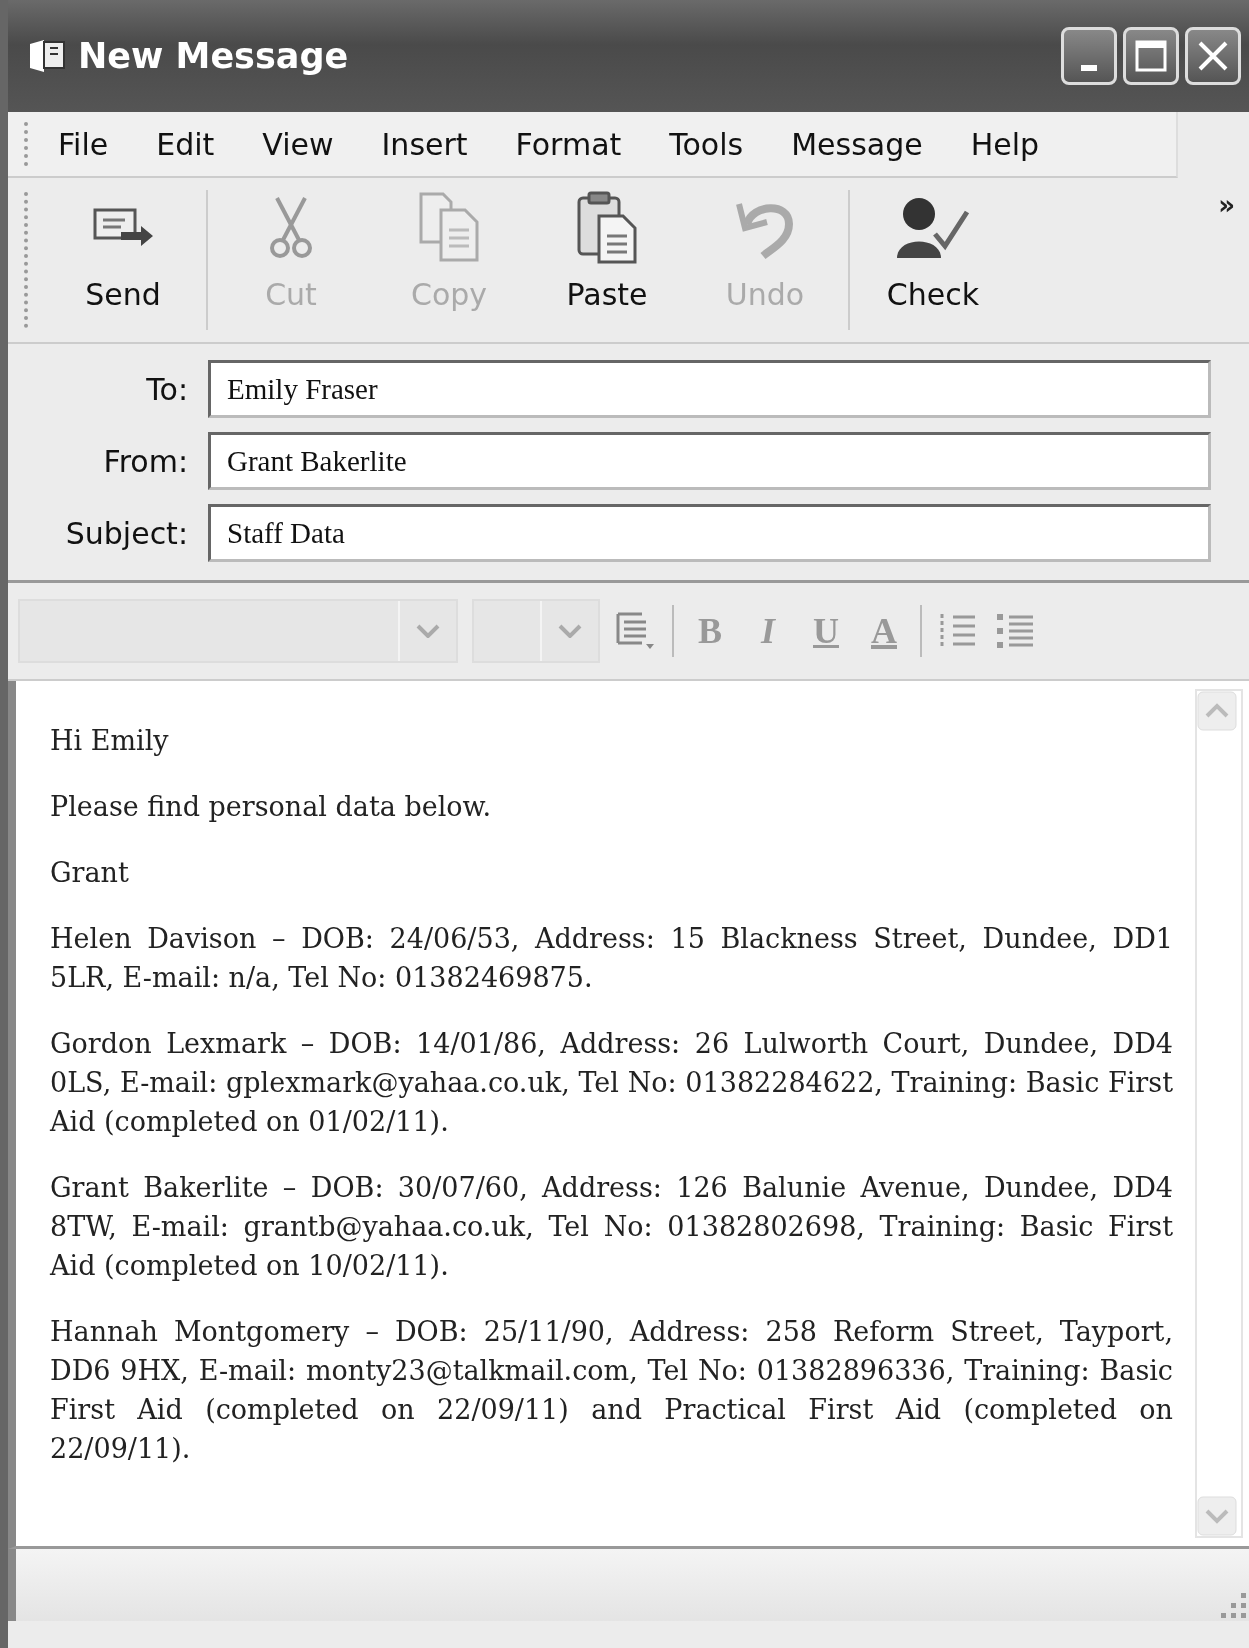 This screenshot has height=1648, width=1249. What do you see at coordinates (933, 260) in the screenshot?
I see `check-button: Check` at bounding box center [933, 260].